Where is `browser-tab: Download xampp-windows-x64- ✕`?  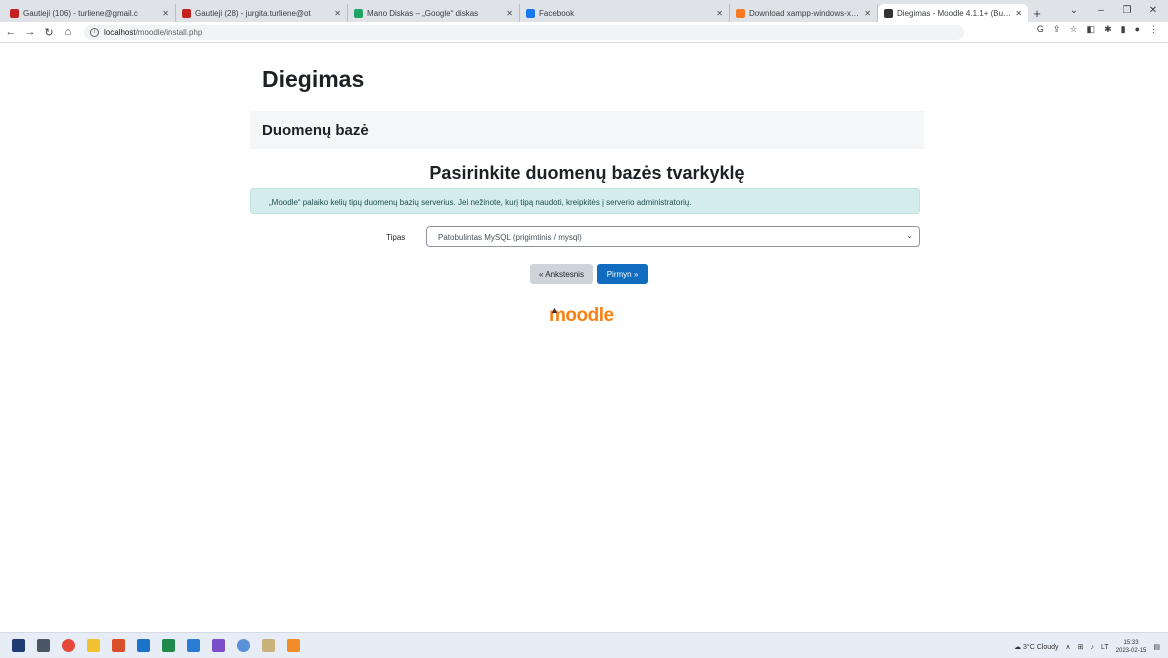
browser-tab: Download xampp-windows-x64- ✕ is located at coordinates (804, 13).